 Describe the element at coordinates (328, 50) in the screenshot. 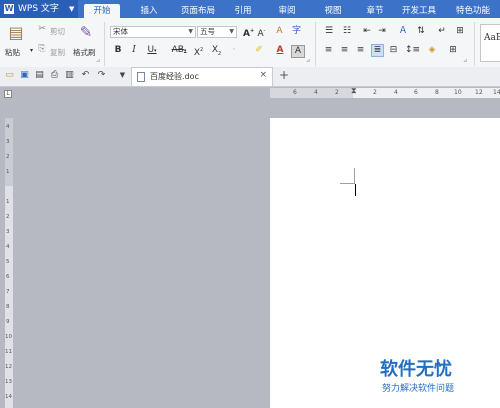

I see `align-left-icon: ≡` at that location.